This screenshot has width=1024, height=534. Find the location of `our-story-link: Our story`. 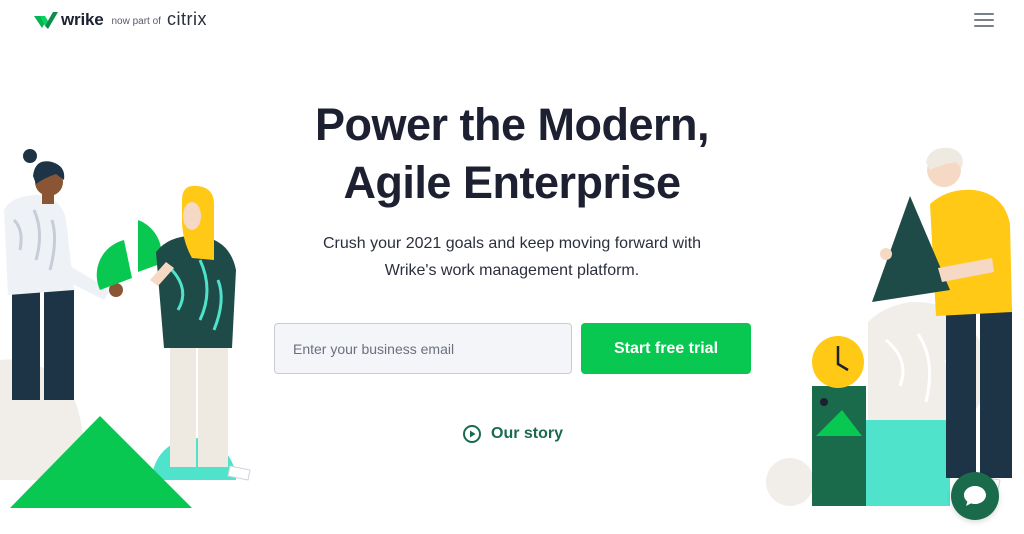

our-story-link: Our story is located at coordinates (512, 434).